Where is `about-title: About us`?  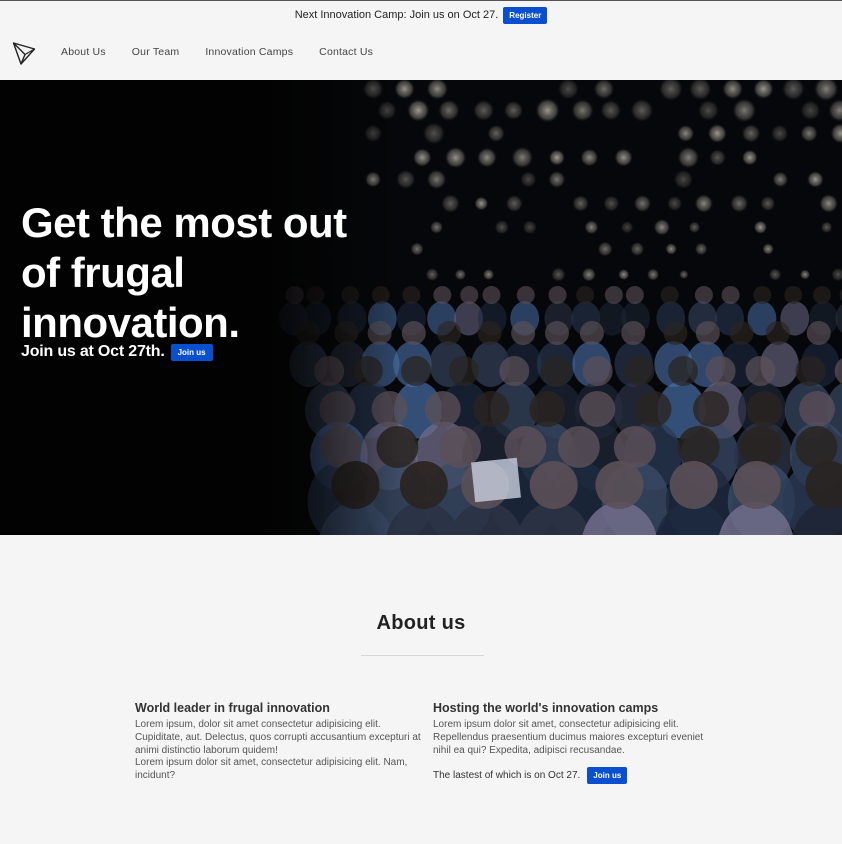 about-title: About us is located at coordinates (421, 623).